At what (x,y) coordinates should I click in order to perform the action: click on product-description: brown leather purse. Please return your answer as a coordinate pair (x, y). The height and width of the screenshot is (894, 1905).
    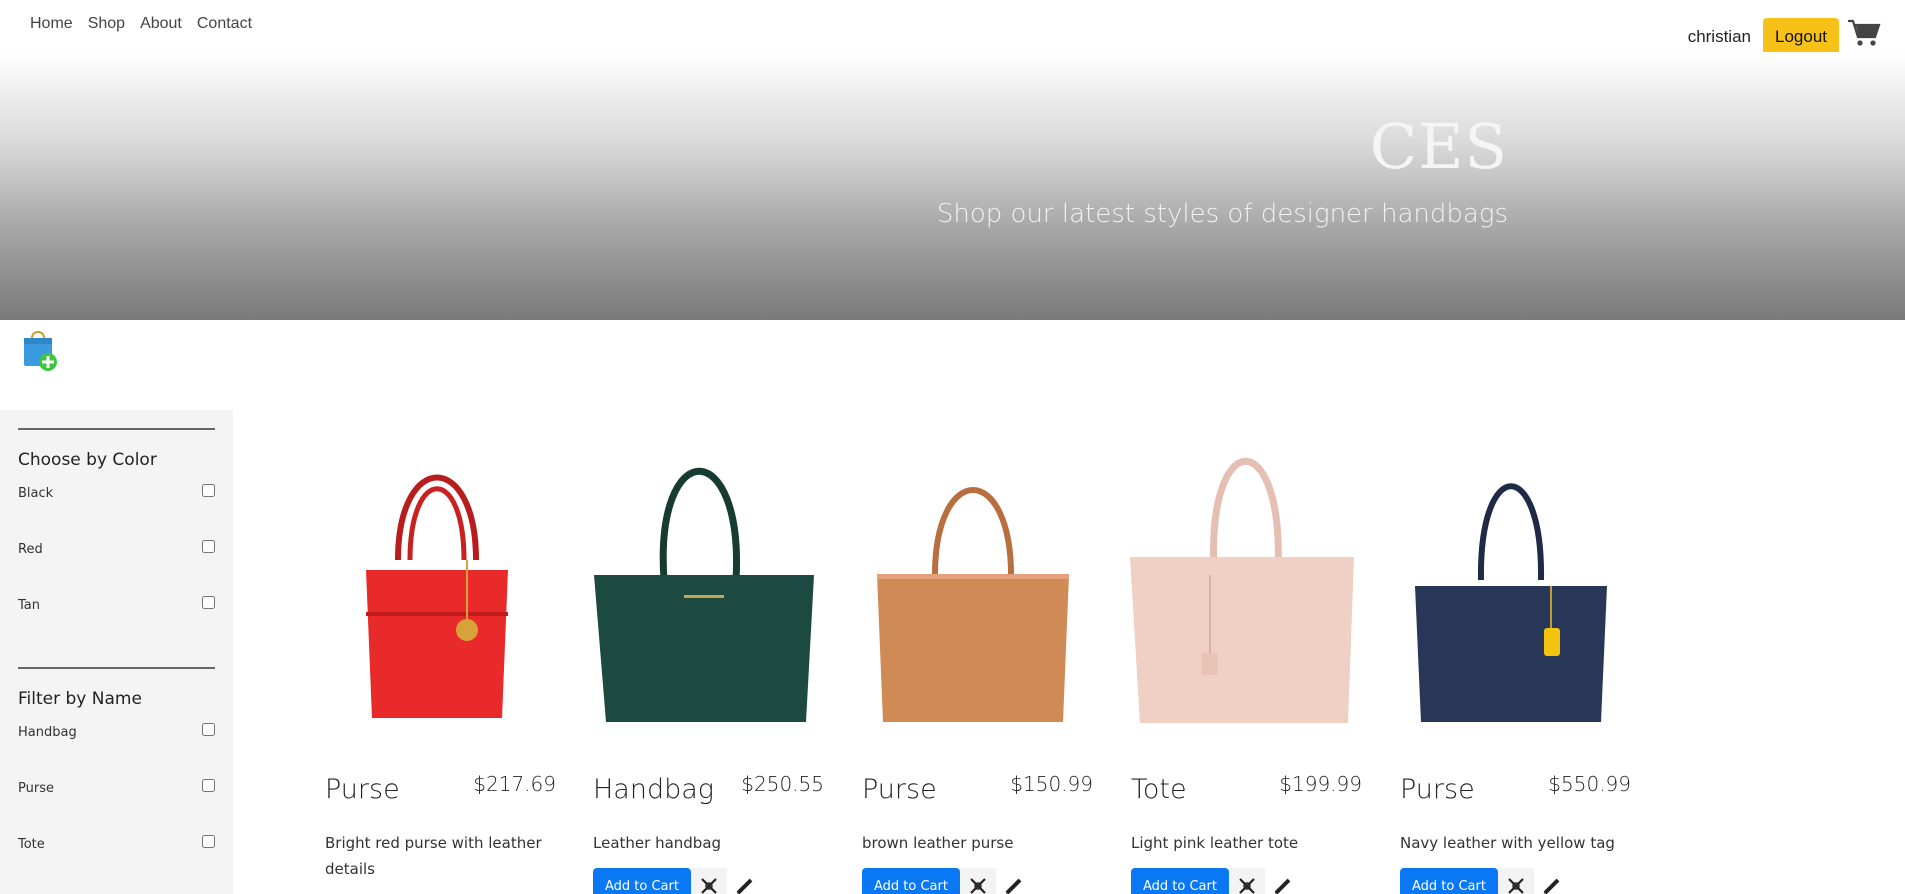
    Looking at the image, I should click on (938, 843).